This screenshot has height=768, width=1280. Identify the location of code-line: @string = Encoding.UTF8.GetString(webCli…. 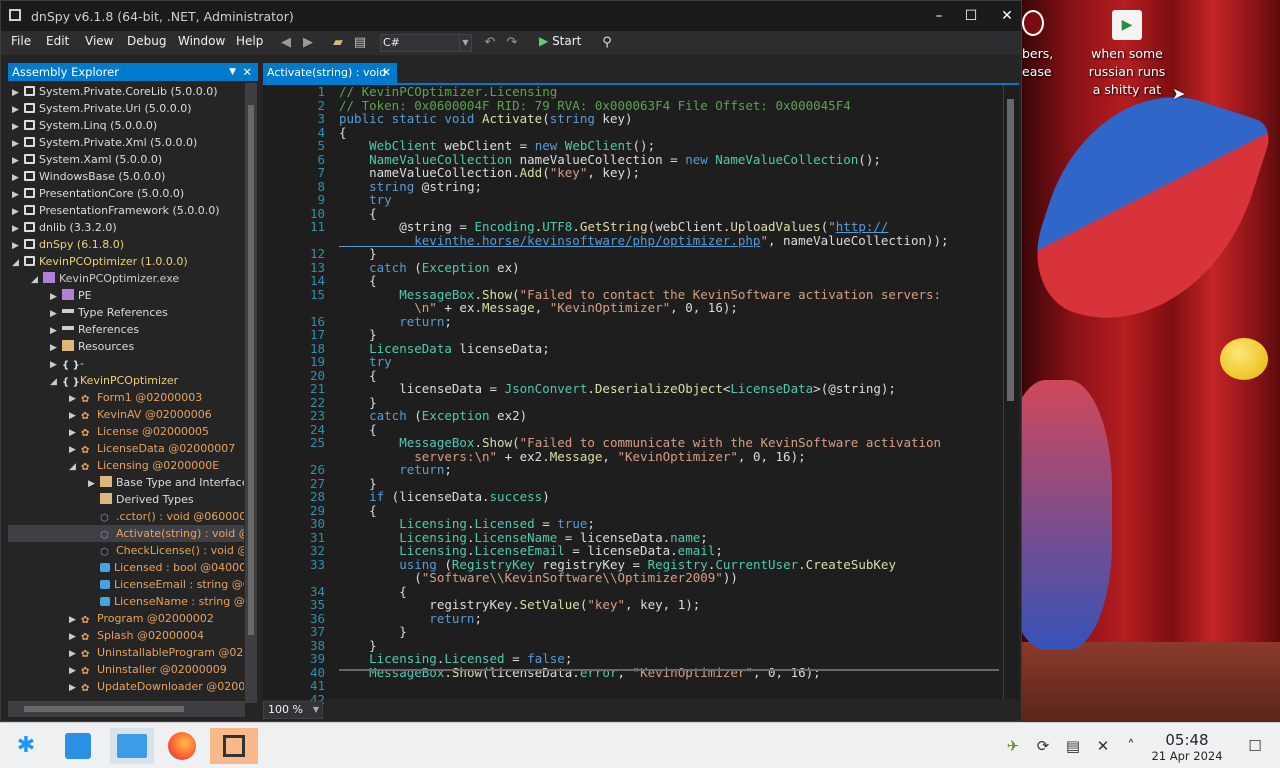
(671, 227).